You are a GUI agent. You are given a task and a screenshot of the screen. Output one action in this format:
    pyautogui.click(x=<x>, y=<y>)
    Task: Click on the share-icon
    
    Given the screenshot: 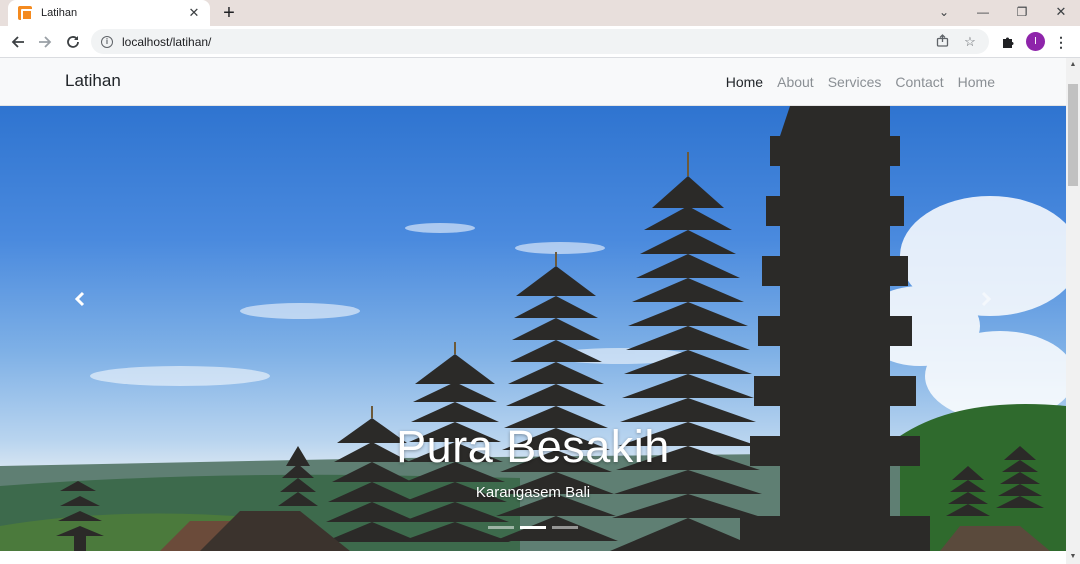 What is the action you would take?
    pyautogui.click(x=942, y=41)
    